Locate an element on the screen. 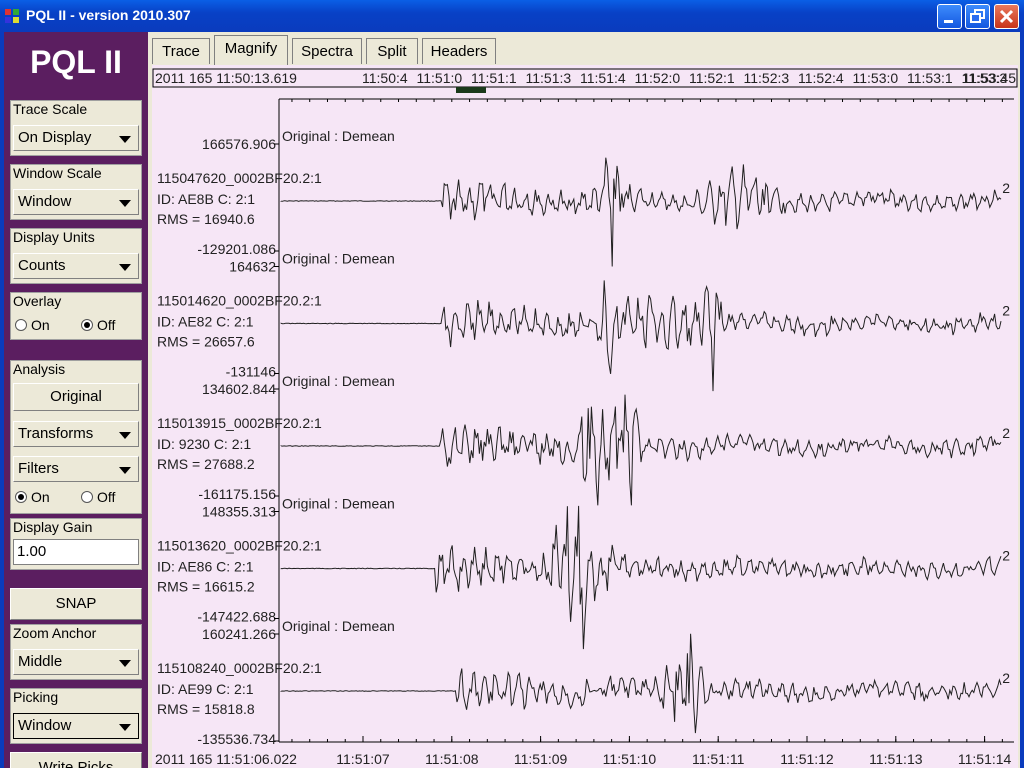 The width and height of the screenshot is (1024, 768). app-logo: PQL II is located at coordinates (76, 62).